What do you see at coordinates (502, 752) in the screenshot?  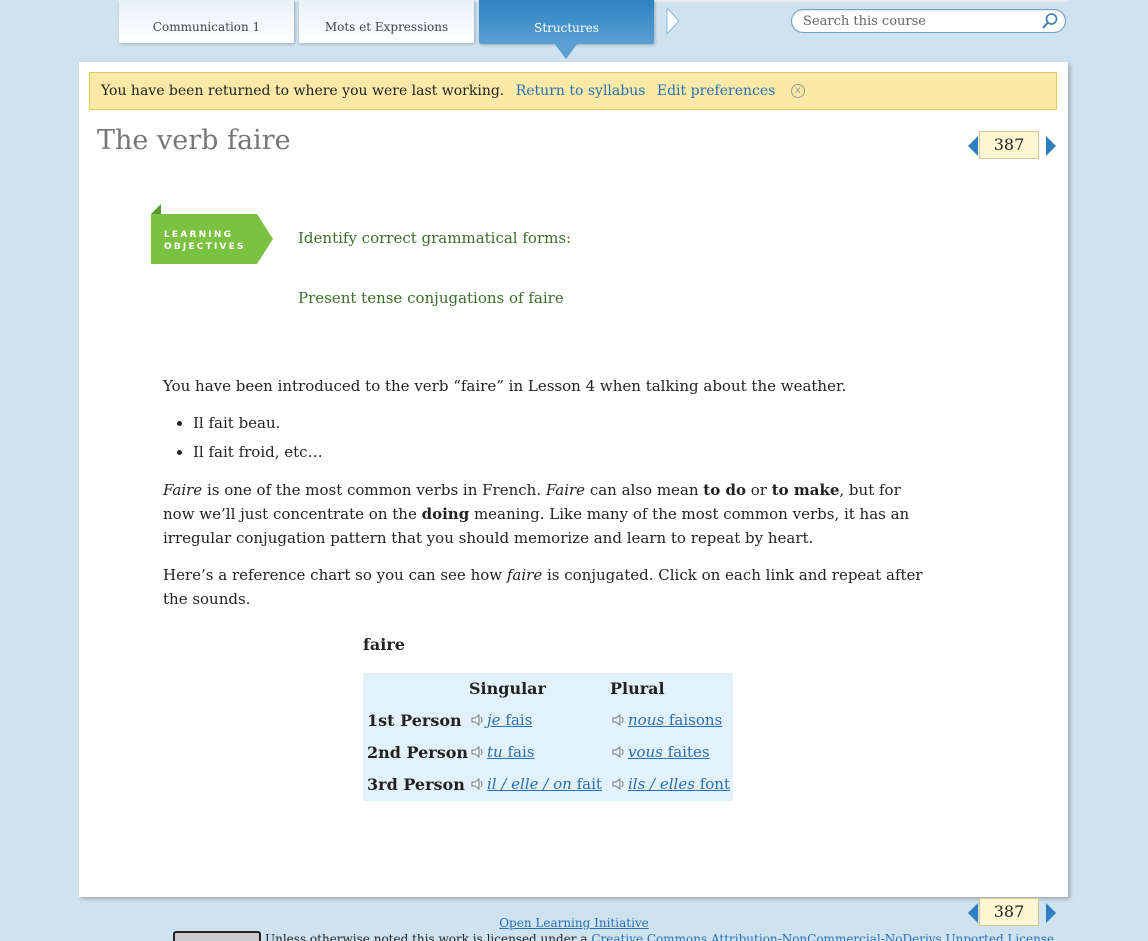 I see `audio-link-tu-fais: tu fais` at bounding box center [502, 752].